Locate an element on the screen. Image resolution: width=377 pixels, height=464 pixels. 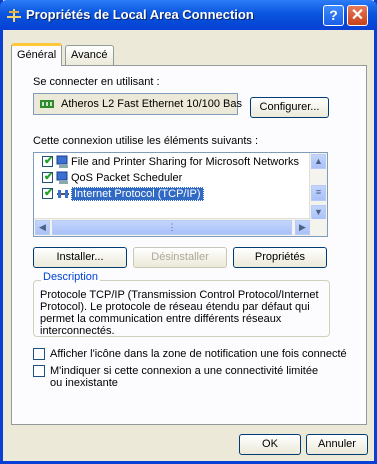
scroll-up-icon: ▲ is located at coordinates (318, 161).